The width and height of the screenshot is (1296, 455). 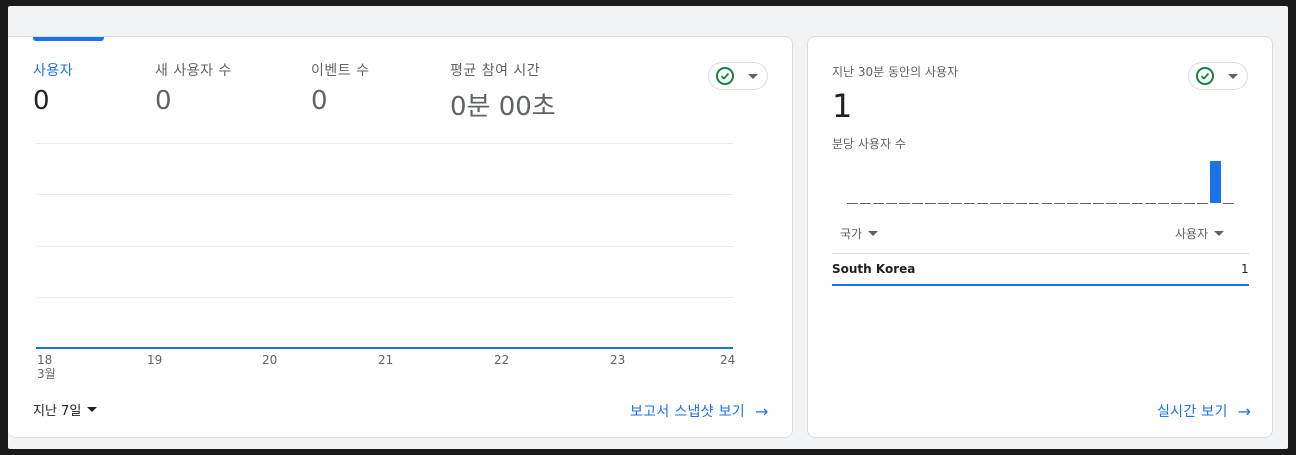 I want to click on x-tick-label: 20, so click(x=270, y=360).